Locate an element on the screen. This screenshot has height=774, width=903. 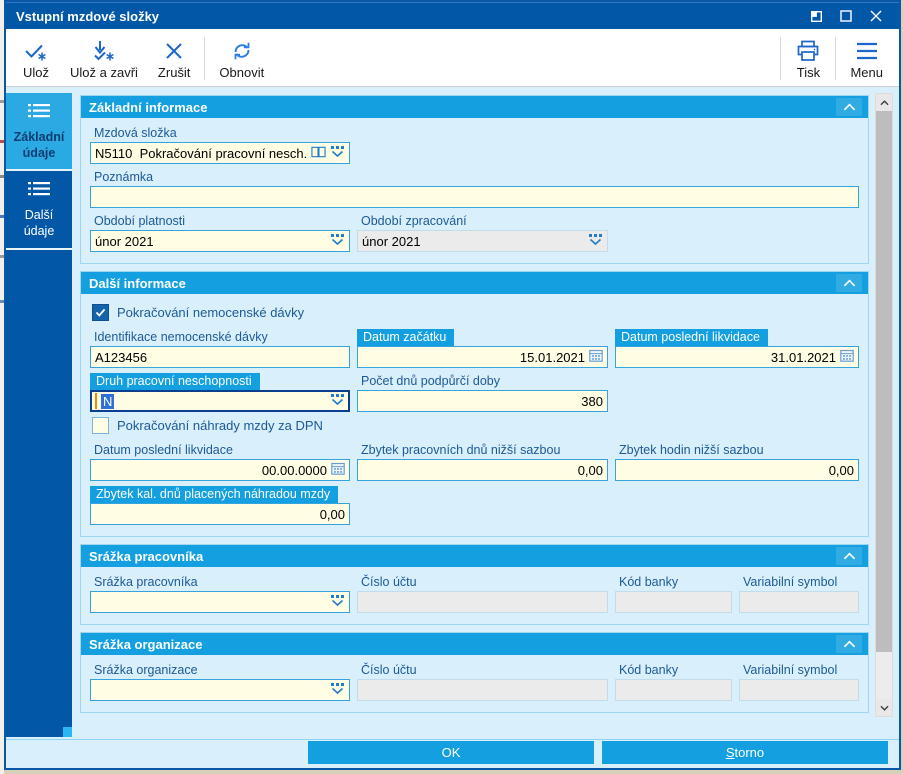
scroll-down-icon is located at coordinates (884, 707).